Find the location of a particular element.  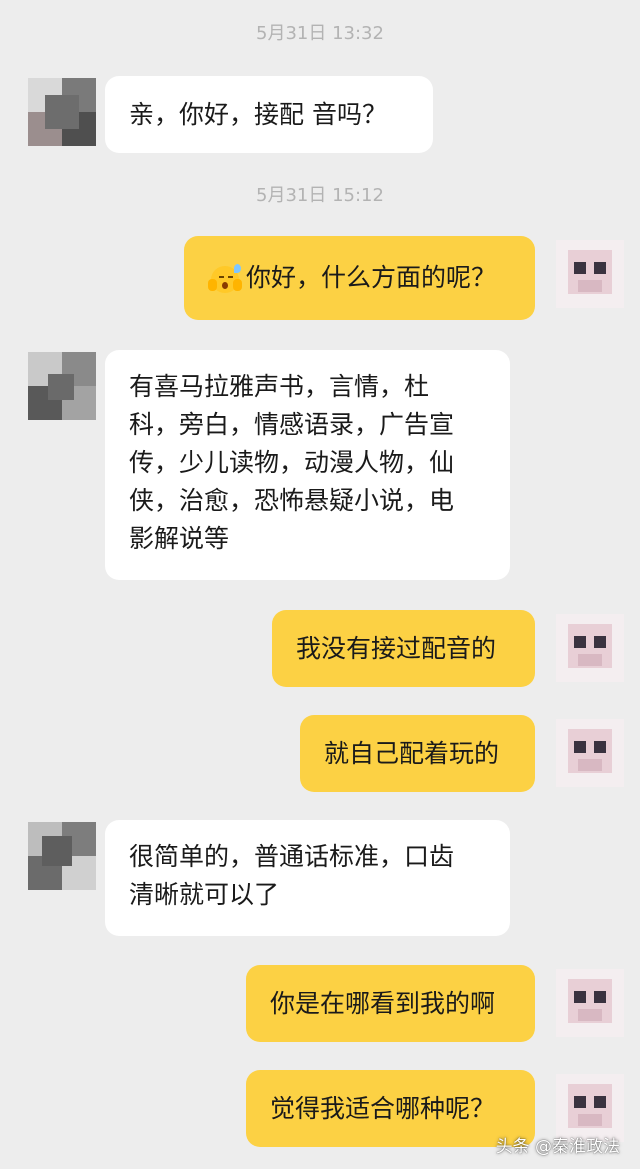

timestamp: 5月31日 13:32 is located at coordinates (320, 33).